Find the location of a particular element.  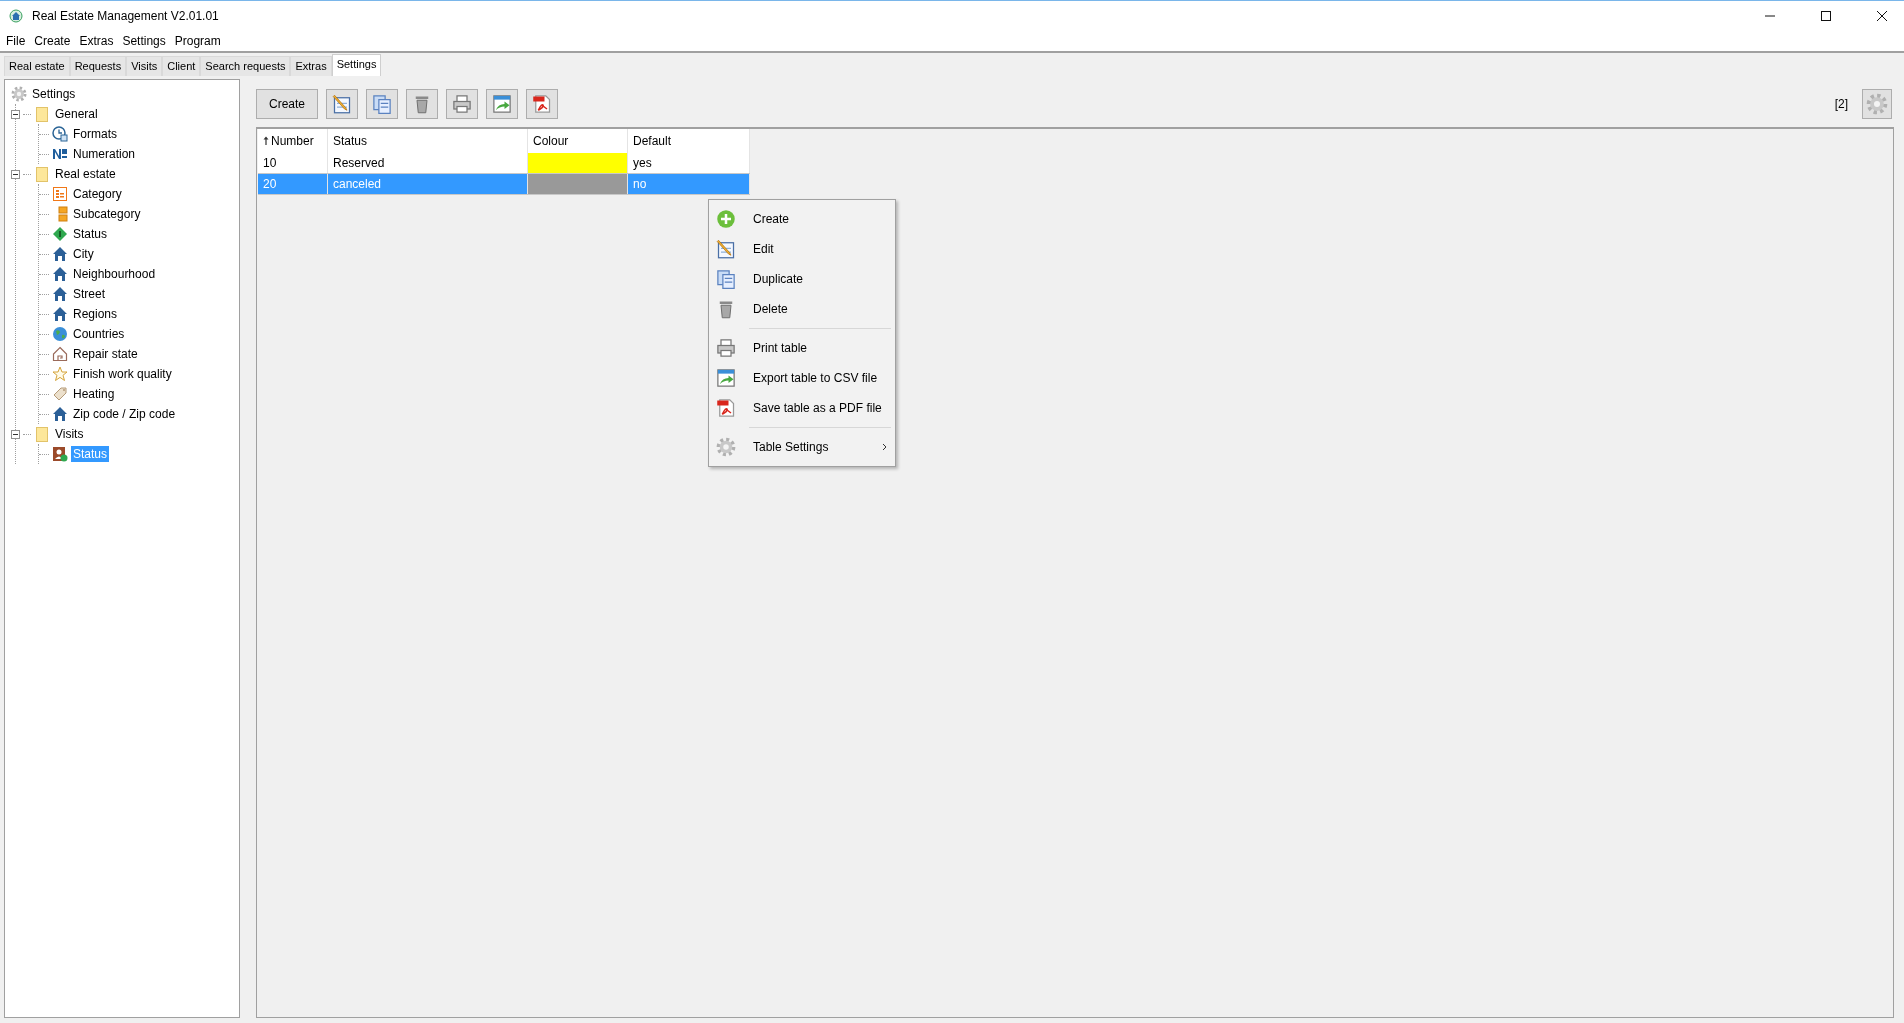

create-button: Create is located at coordinates (287, 104).